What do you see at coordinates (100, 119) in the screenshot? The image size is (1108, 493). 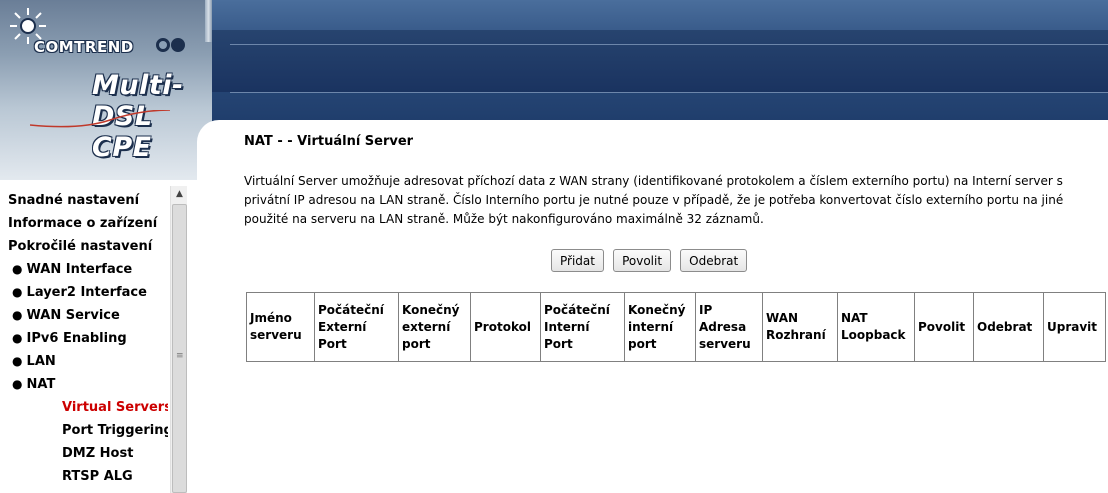 I see `swoosh-decoration` at bounding box center [100, 119].